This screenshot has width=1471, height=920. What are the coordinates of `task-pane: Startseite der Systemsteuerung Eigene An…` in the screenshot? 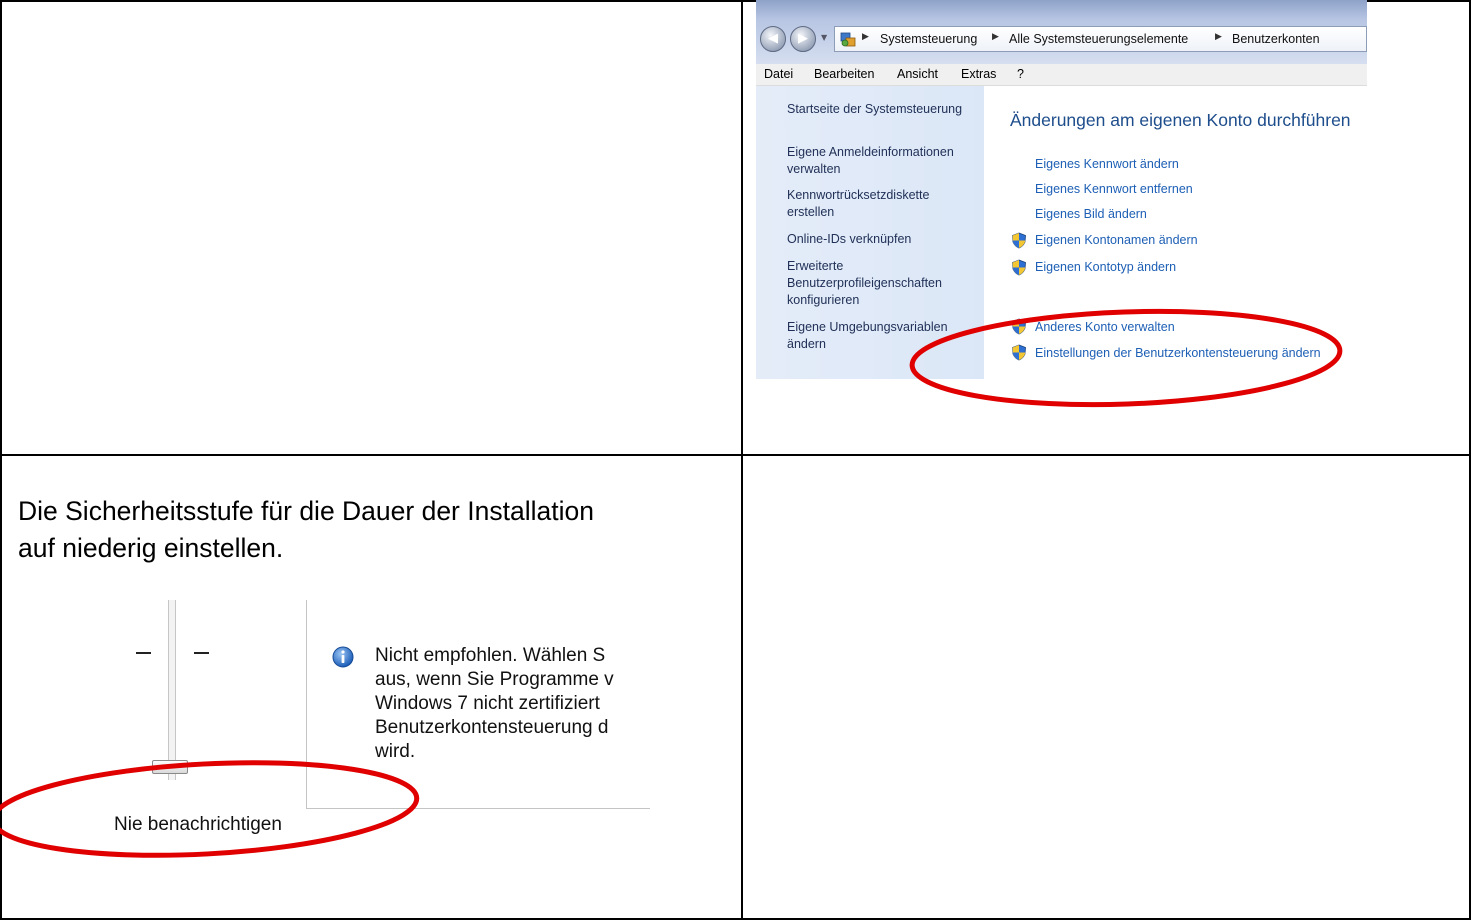 It's located at (870, 232).